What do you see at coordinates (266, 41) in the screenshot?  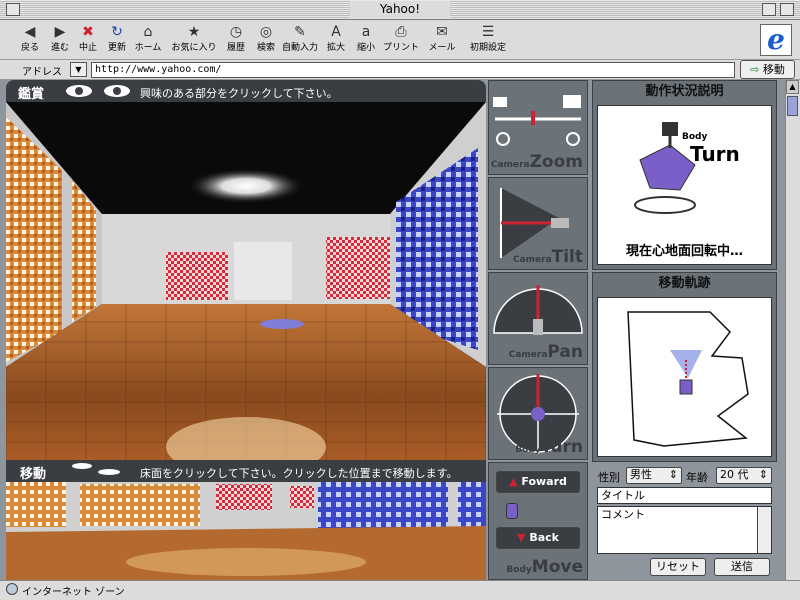 I see `toolbar-button: ◎ 検索` at bounding box center [266, 41].